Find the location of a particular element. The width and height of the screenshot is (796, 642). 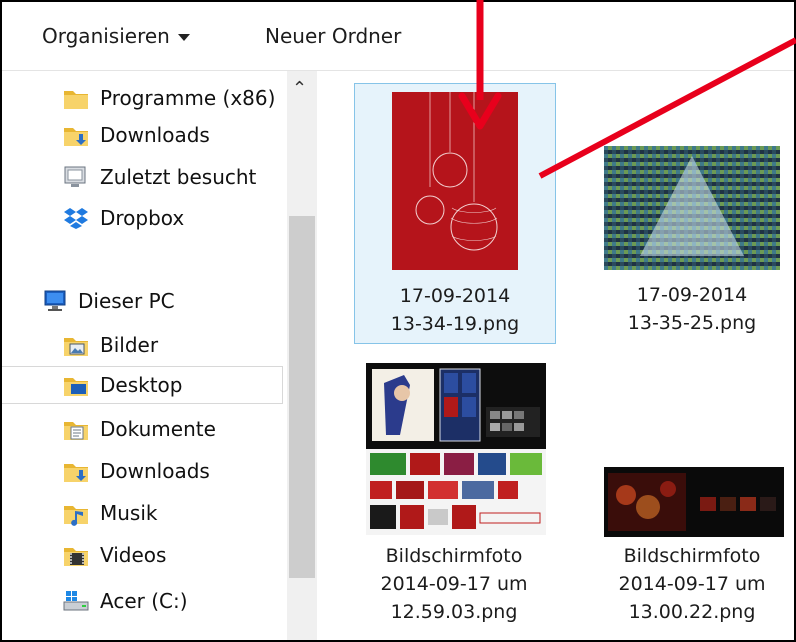

nav-item-label: Dropbox is located at coordinates (142, 218).